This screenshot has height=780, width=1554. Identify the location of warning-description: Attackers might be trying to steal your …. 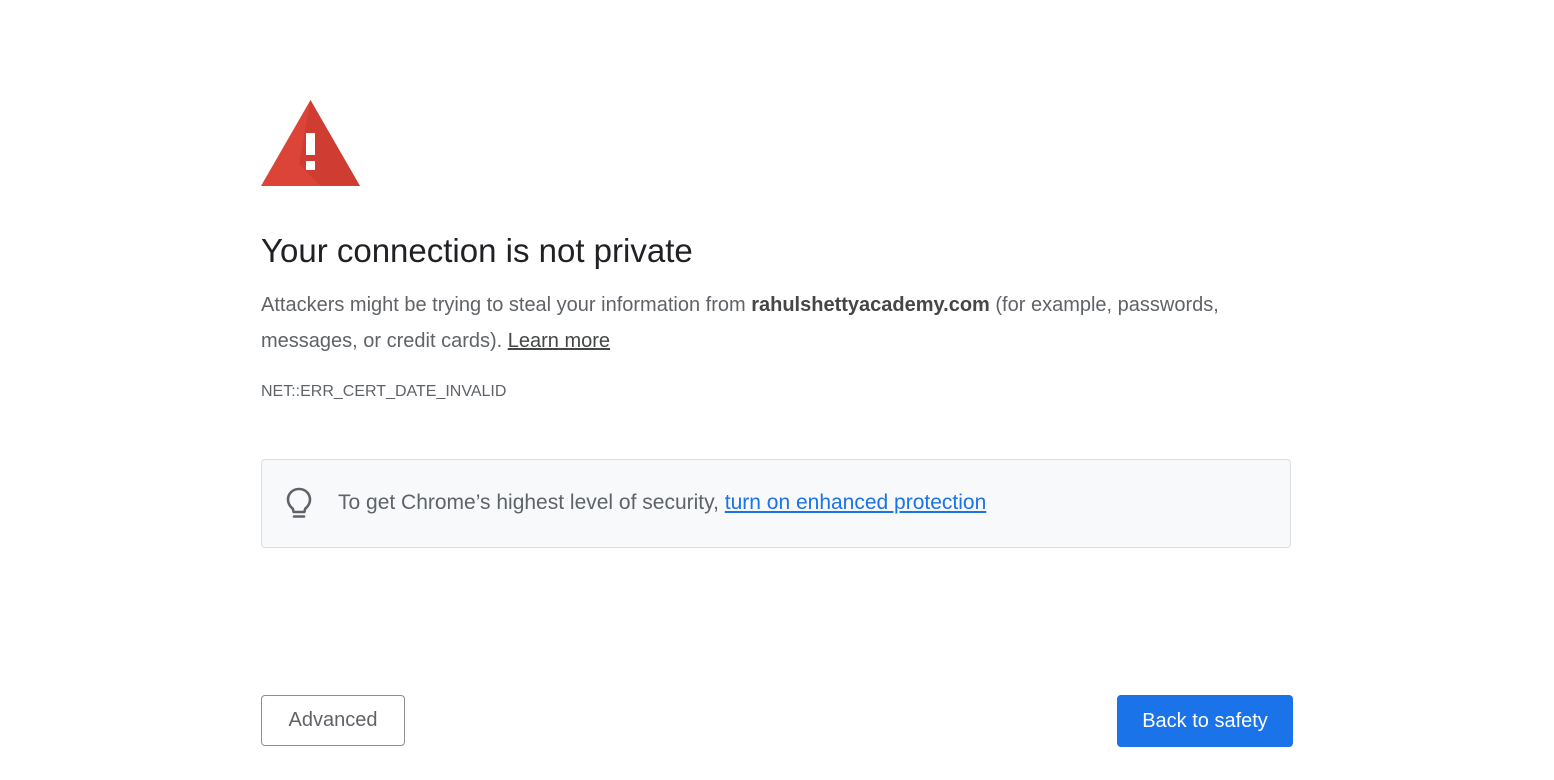
(781, 323).